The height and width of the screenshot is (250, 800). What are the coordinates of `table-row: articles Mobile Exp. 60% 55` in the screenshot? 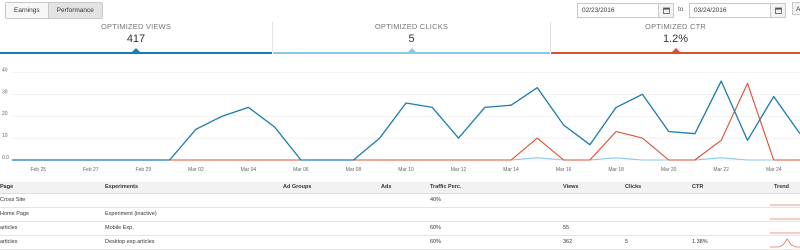 It's located at (400, 229).